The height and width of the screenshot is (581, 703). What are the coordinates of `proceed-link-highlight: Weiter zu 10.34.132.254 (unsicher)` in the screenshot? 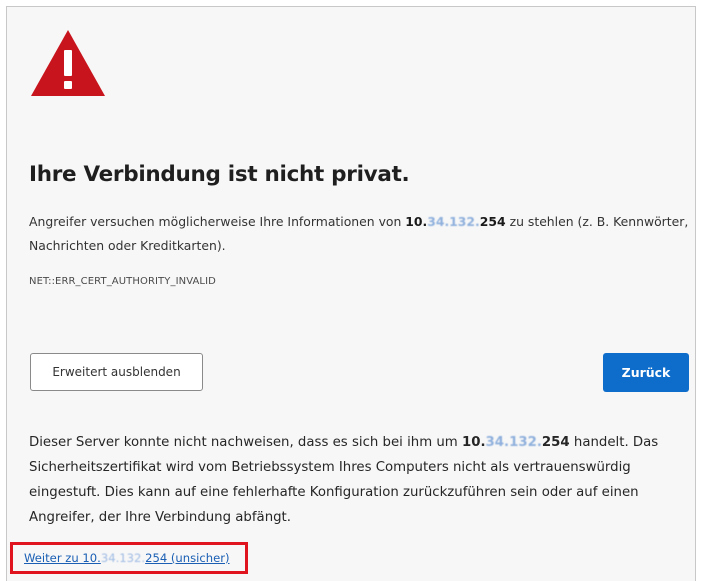 It's located at (129, 558).